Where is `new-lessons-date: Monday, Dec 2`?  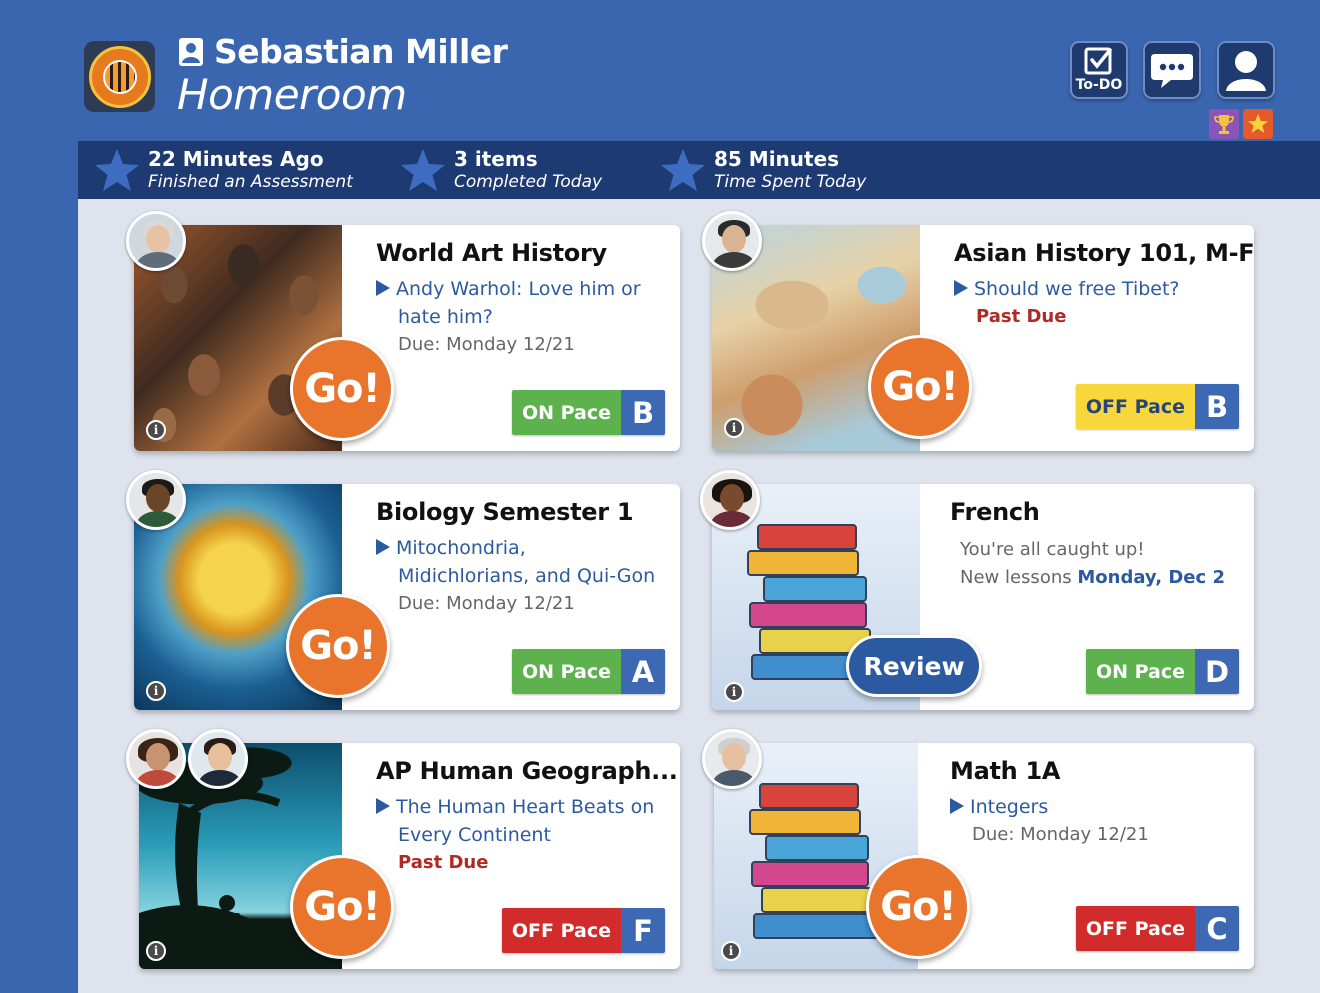 new-lessons-date: Monday, Dec 2 is located at coordinates (1151, 577).